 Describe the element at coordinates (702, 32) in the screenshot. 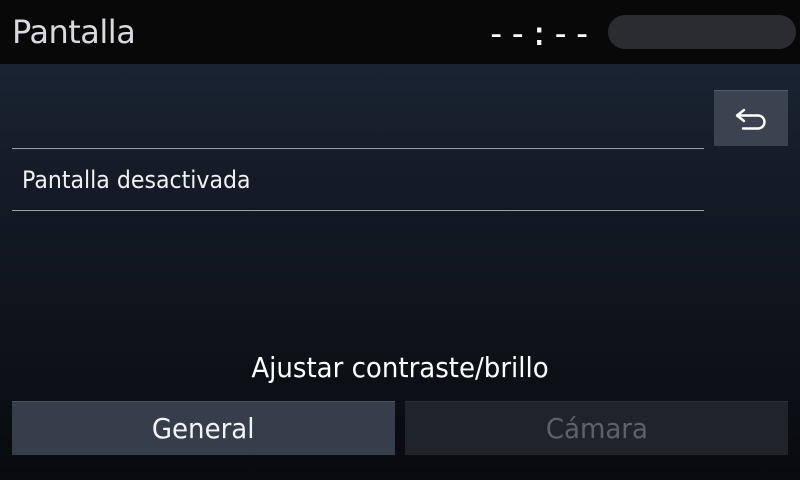

I see `status-indicator-pill` at that location.